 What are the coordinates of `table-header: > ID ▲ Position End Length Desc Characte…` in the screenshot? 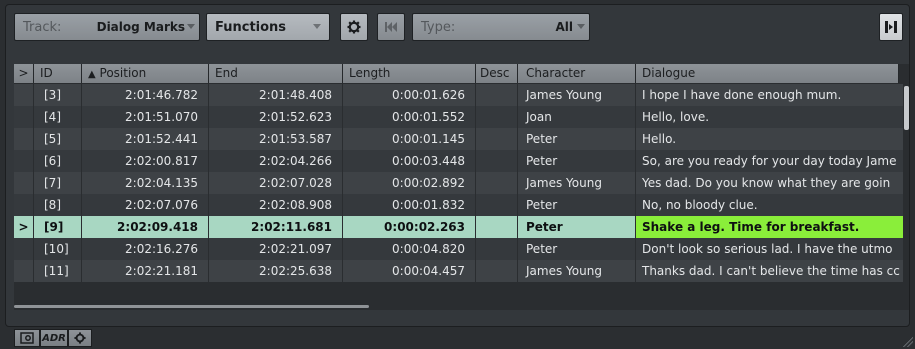 It's located at (461, 73).